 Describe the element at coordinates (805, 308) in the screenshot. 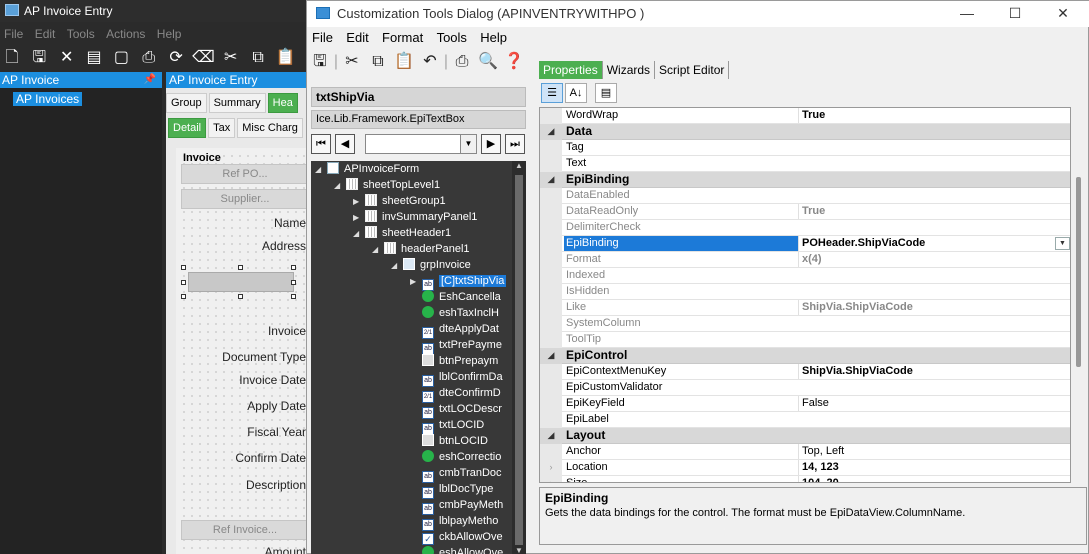

I see `property-row: Like ShipVia.ShipViaCode` at that location.